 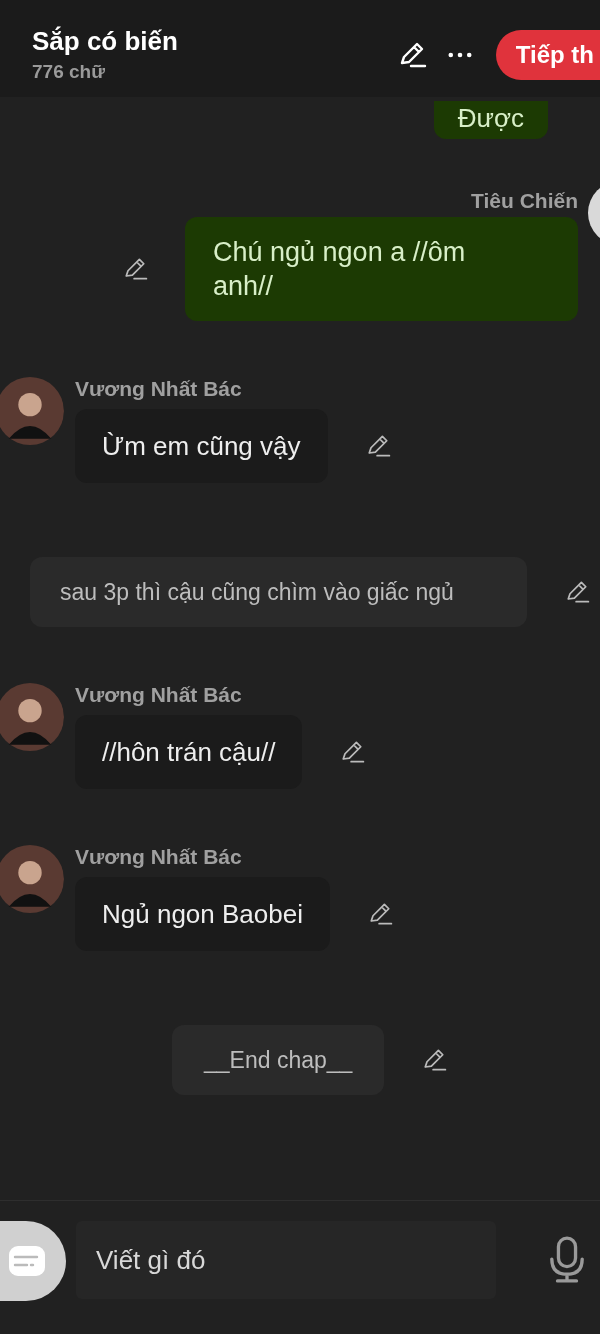 I want to click on message-type-button, so click(x=33, y=1261).